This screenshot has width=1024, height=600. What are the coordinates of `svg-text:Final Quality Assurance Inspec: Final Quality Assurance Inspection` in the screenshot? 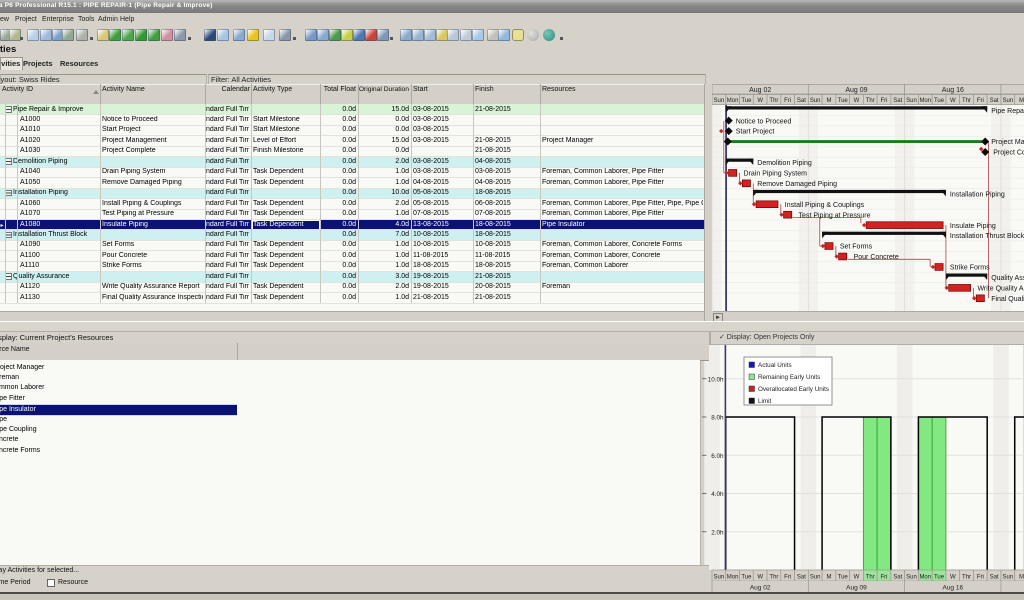 It's located at (1007, 299).